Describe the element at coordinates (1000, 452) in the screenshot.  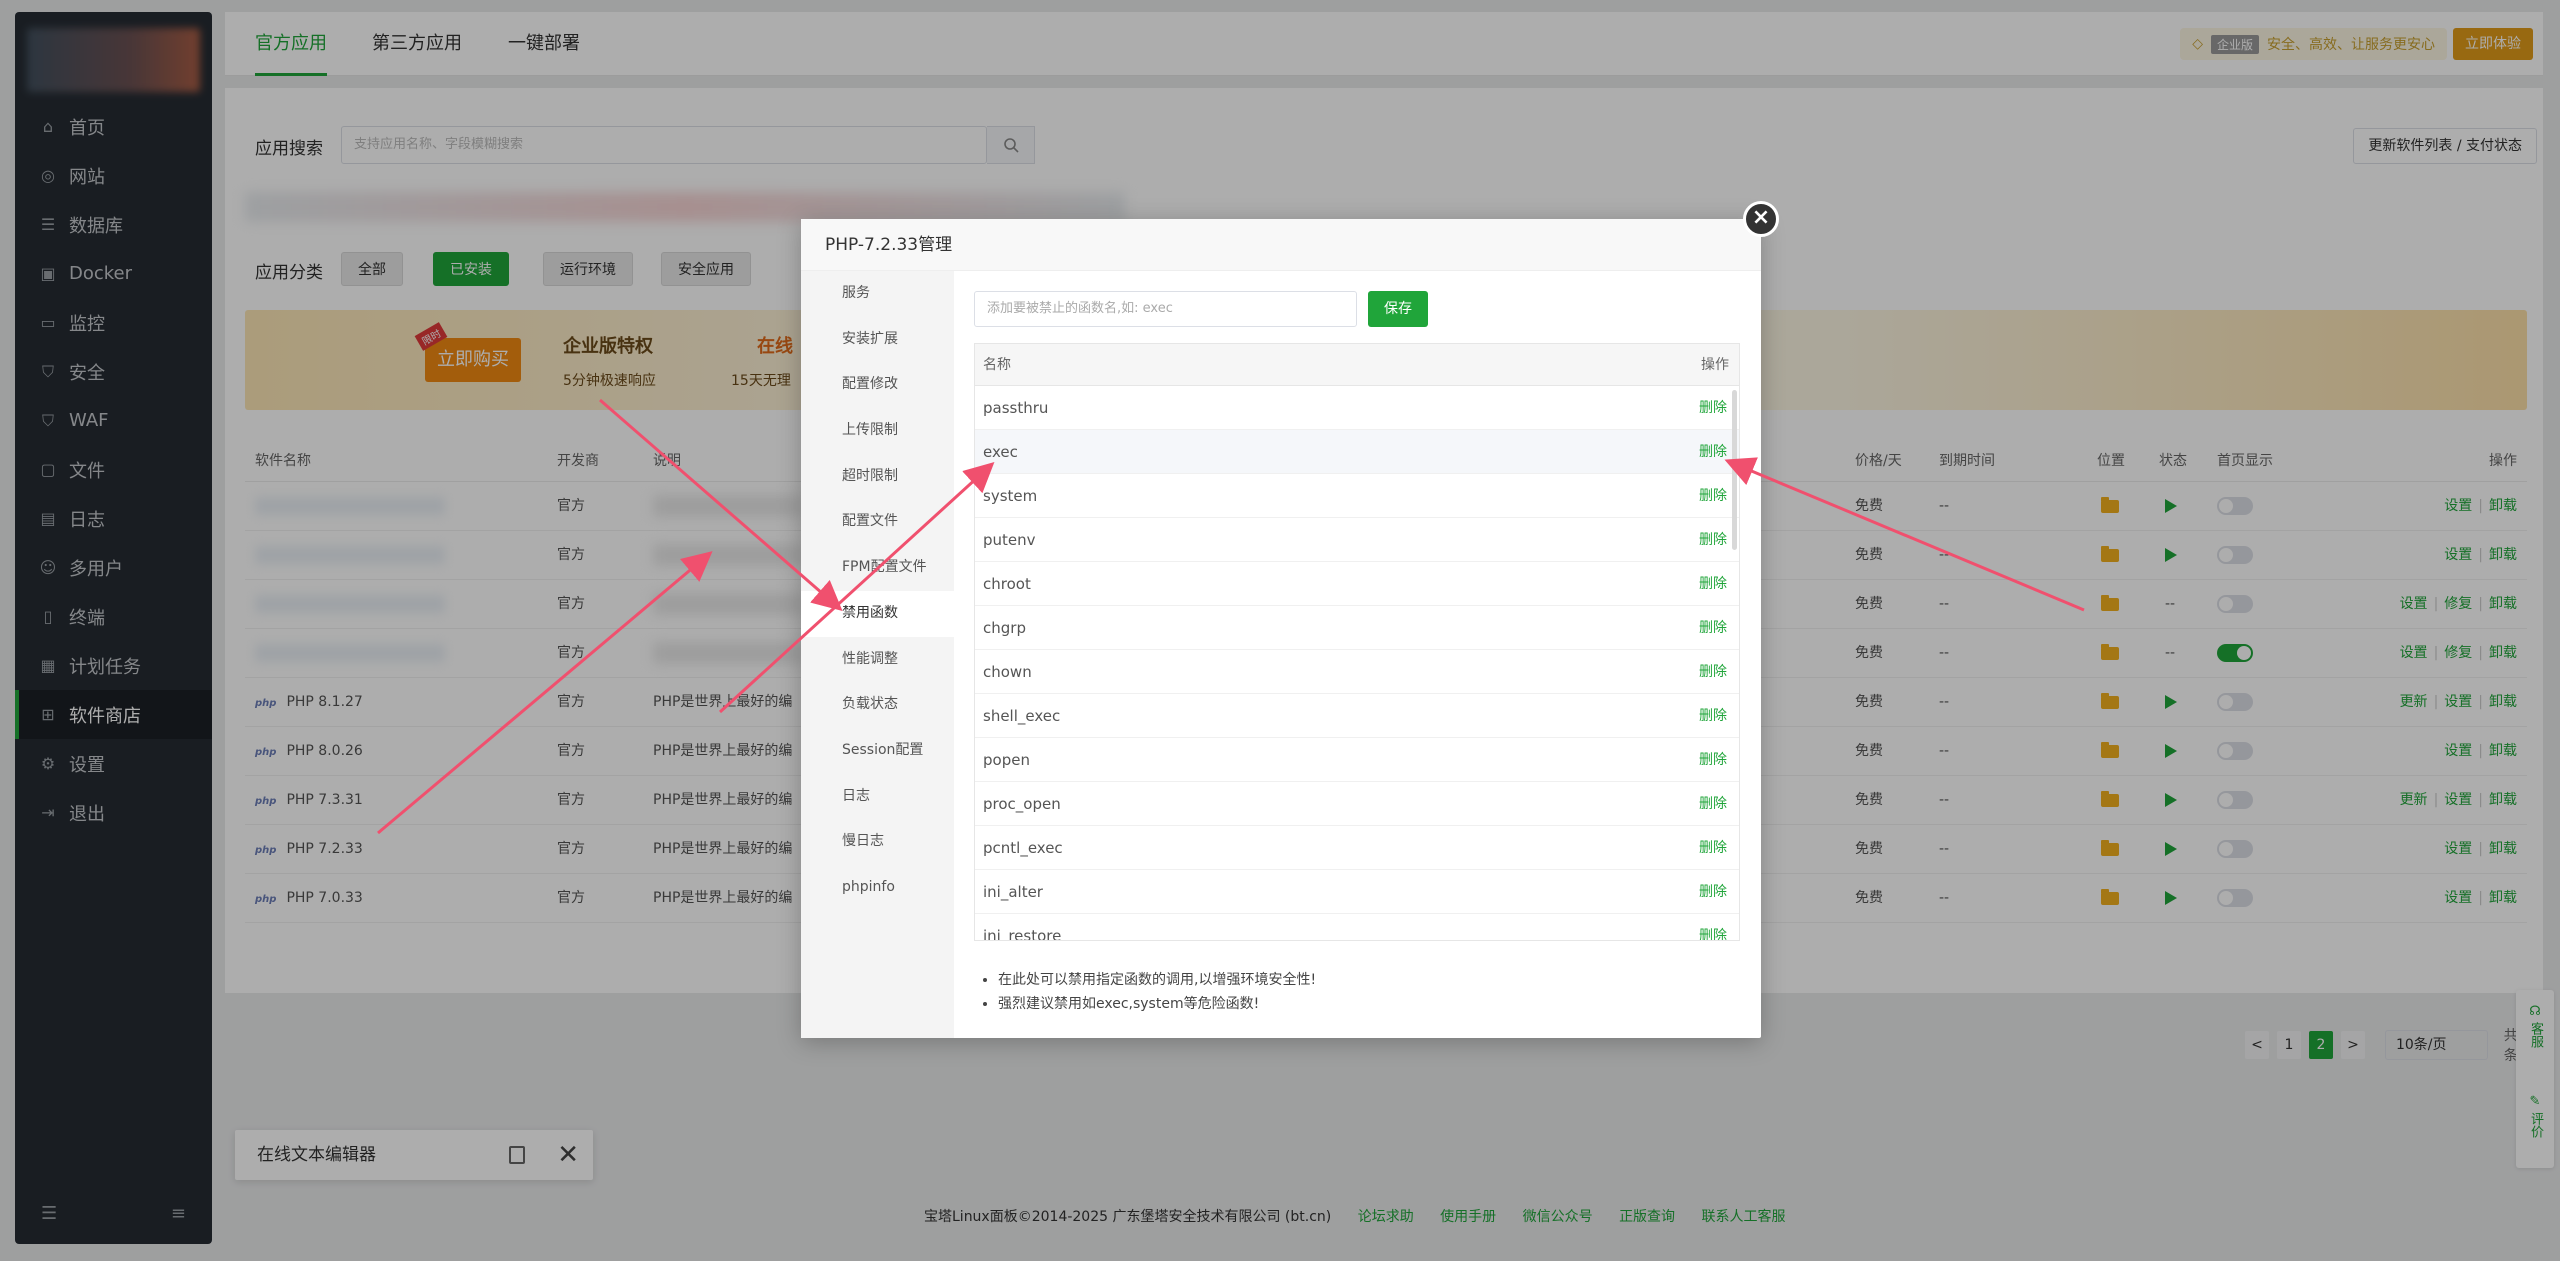
I see `function-name: exec` at that location.